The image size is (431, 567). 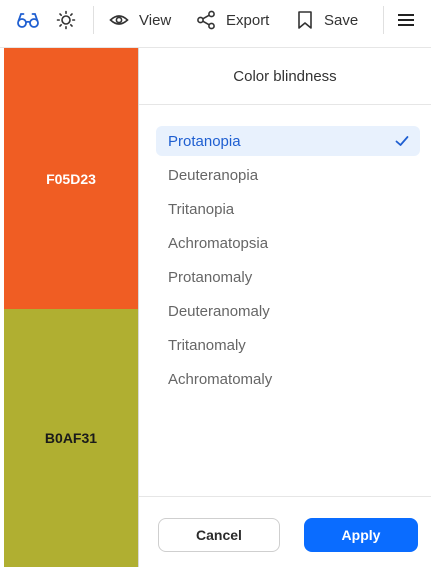 What do you see at coordinates (155, 20) in the screenshot?
I see `view-label: View` at bounding box center [155, 20].